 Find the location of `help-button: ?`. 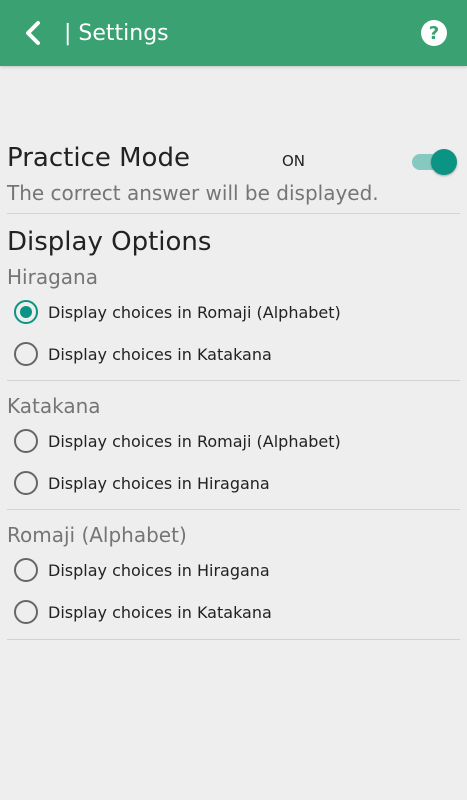

help-button: ? is located at coordinates (434, 33).